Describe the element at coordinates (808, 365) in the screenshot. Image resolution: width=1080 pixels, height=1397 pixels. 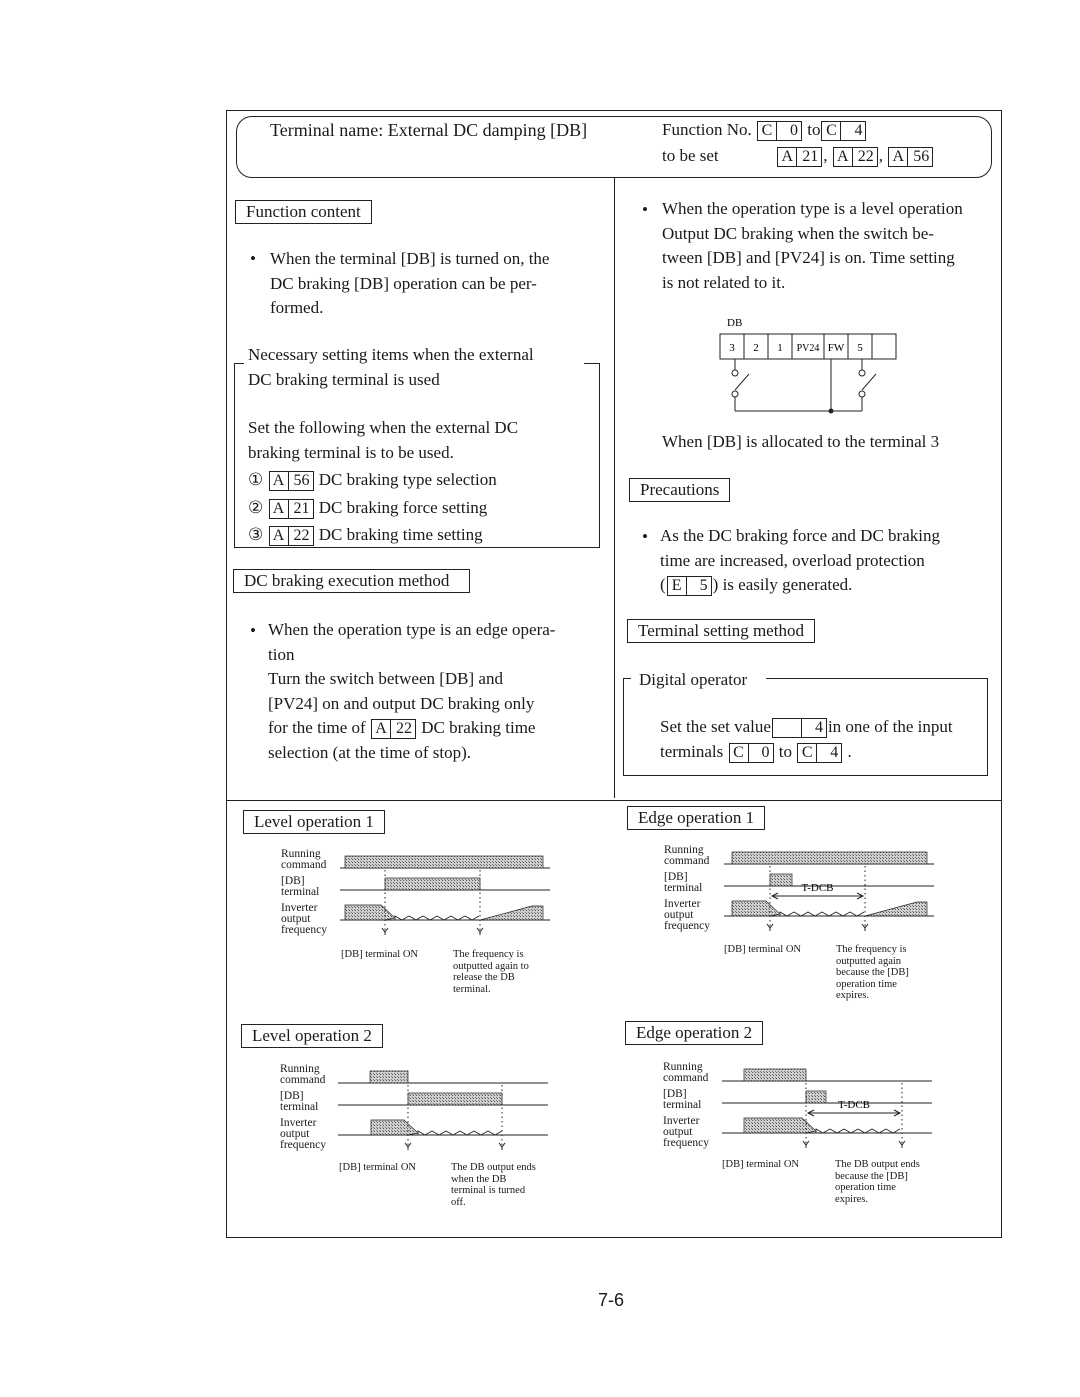
I see `terminal-wiring-diagram: DB 3 2 1 PV24 FW 5` at that location.